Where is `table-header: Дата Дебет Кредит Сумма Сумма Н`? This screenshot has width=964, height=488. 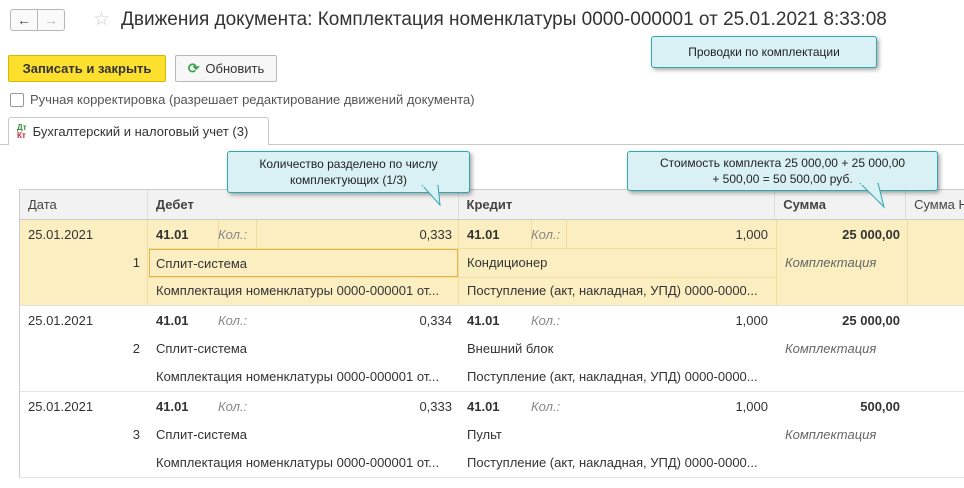 table-header: Дата Дебет Кредит Сумма Сумма Н is located at coordinates (492, 204).